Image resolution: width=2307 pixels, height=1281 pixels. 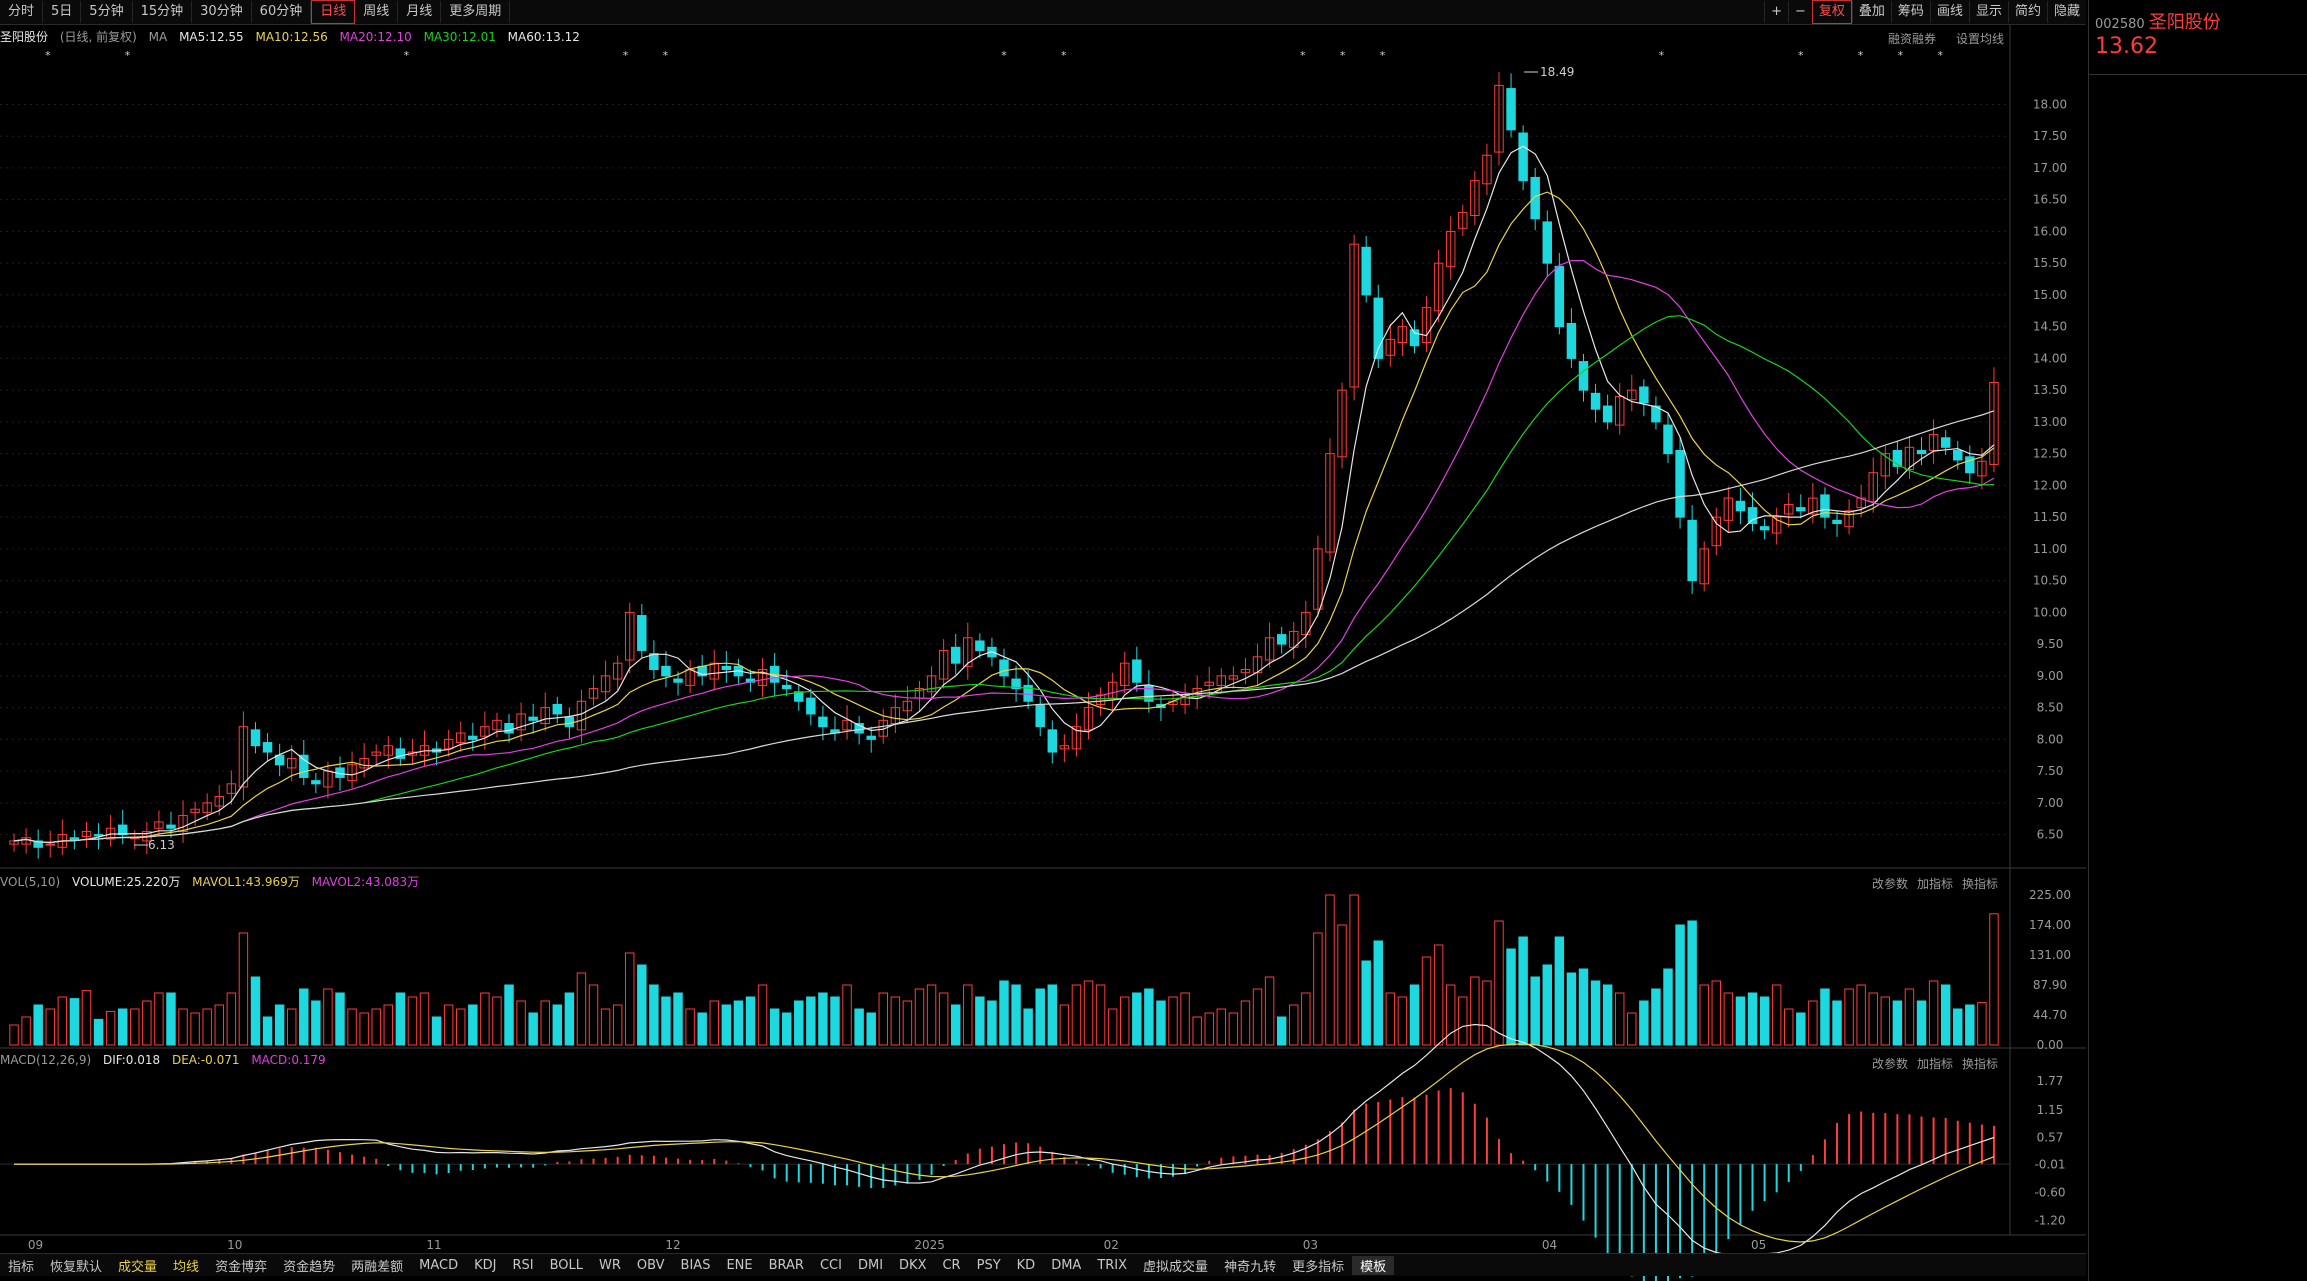 I want to click on vol-switch-indicator: 换指标, so click(x=1980, y=883).